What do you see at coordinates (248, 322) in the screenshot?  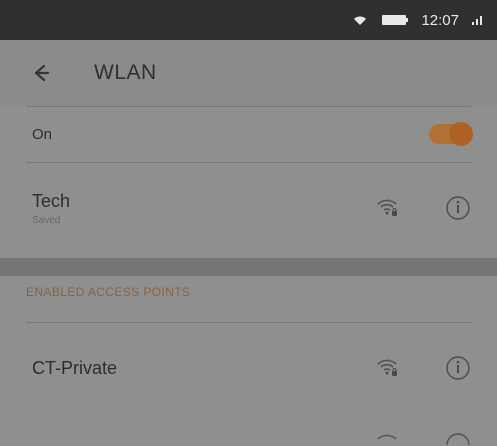 I see `section-divider` at bounding box center [248, 322].